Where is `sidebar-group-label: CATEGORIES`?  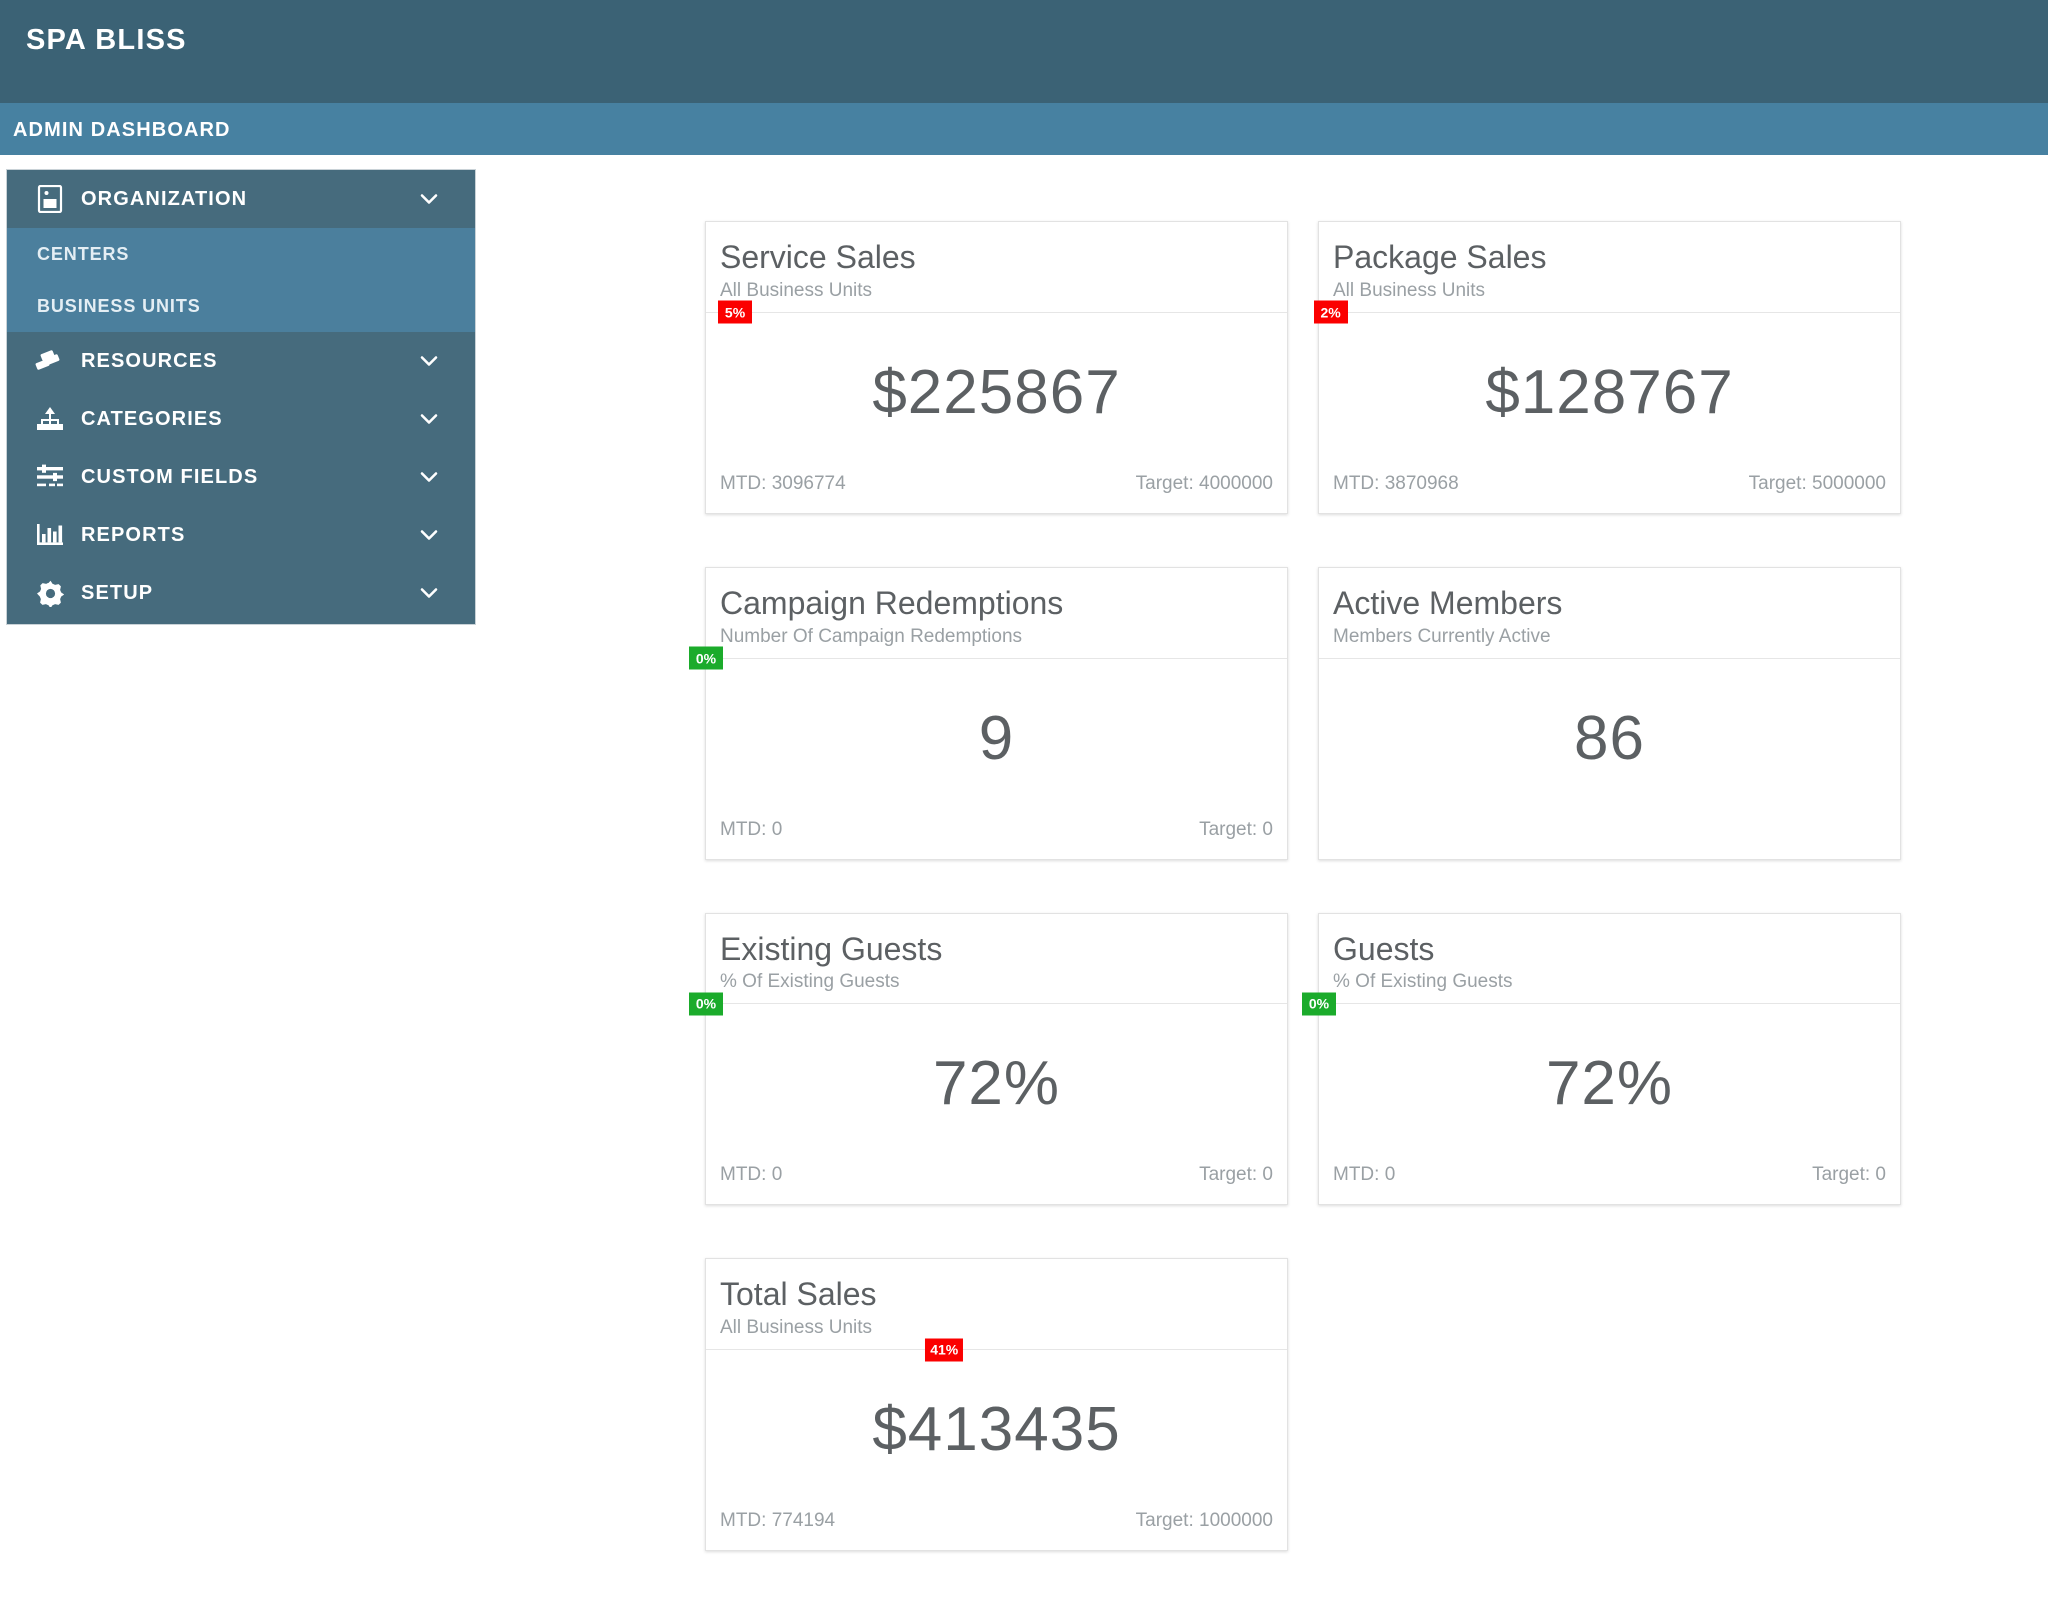
sidebar-group-label: CATEGORIES is located at coordinates (152, 418).